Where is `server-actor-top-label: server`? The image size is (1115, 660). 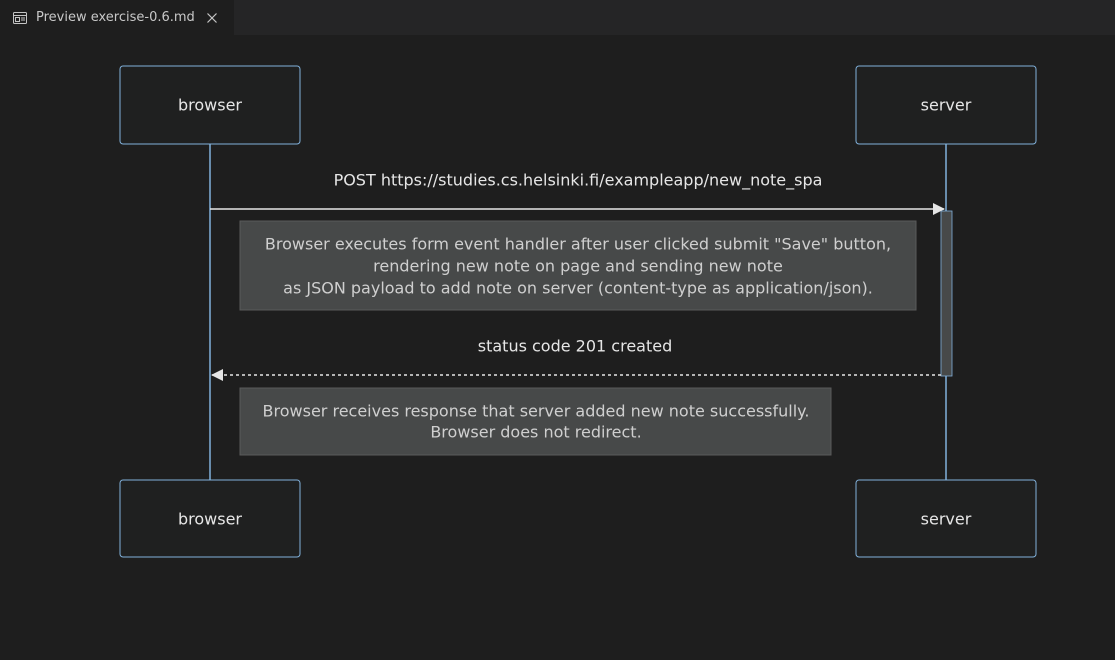
server-actor-top-label: server is located at coordinates (946, 105).